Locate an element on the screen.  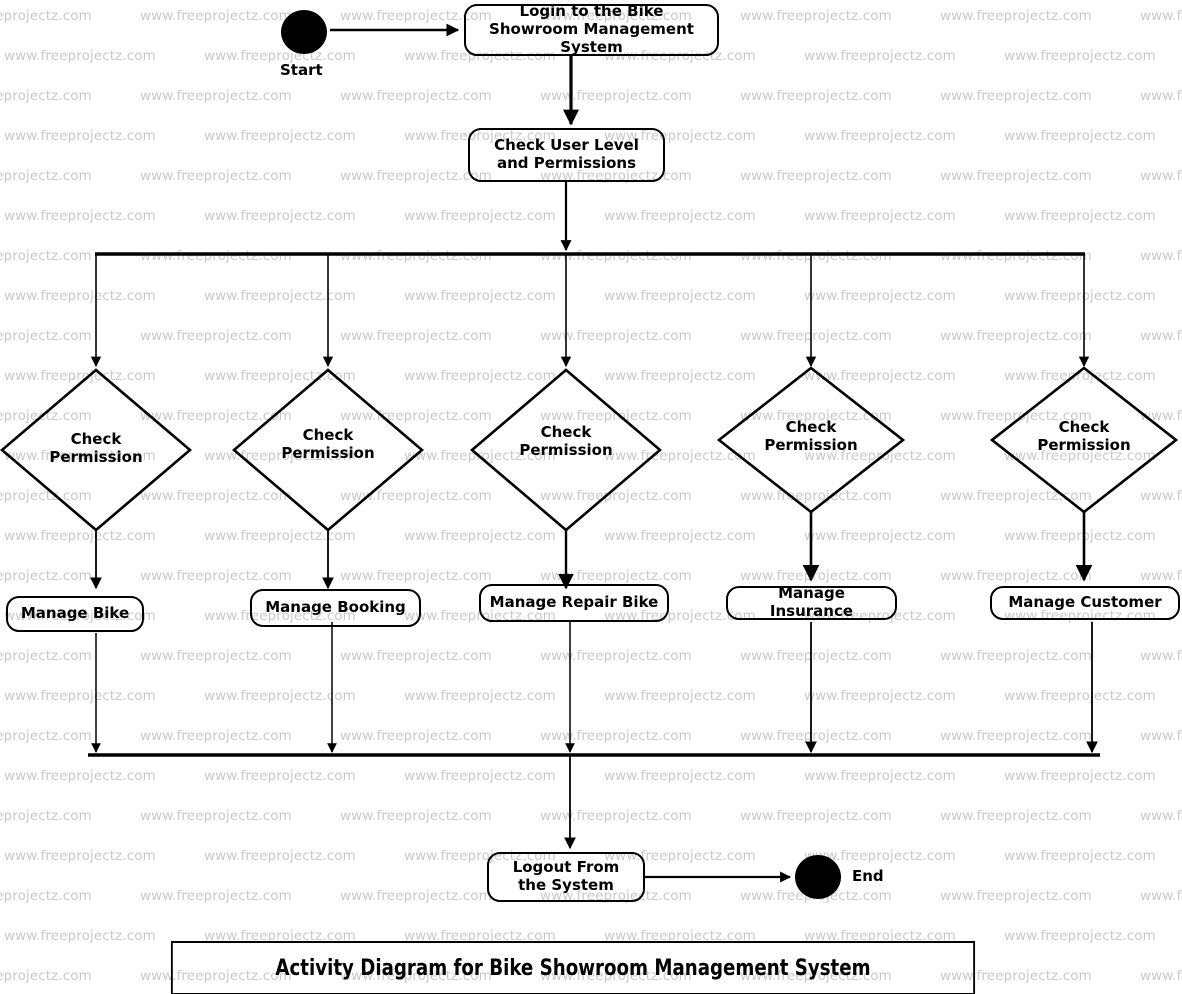
activity-manage-repair-bike: Manage Repair Bike is located at coordinates (574, 603).